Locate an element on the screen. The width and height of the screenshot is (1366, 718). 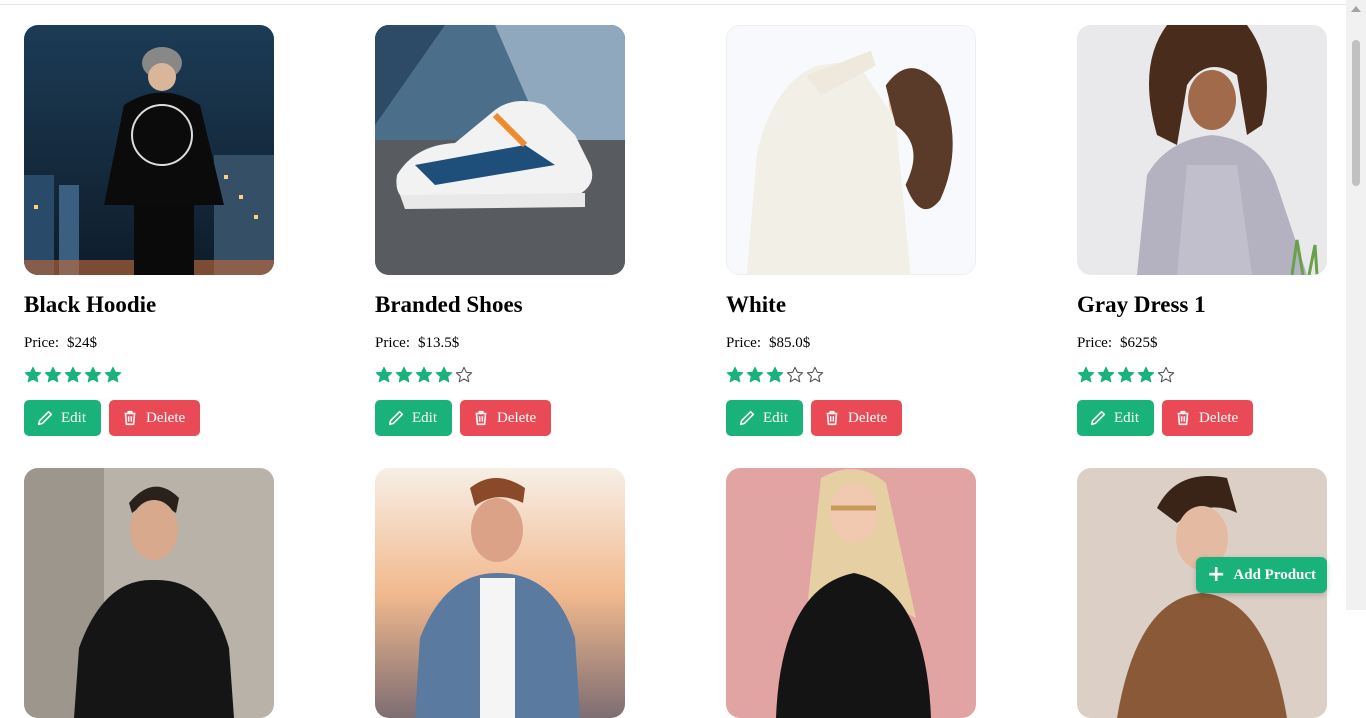
add-product-button: + Add Product is located at coordinates (1261, 575).